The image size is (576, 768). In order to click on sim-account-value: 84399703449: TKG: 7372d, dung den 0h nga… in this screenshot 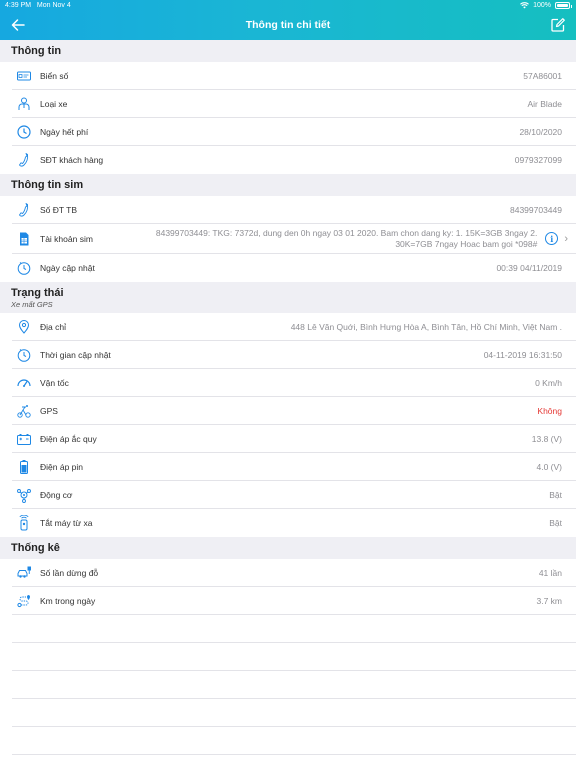, I will do `click(346, 238)`.